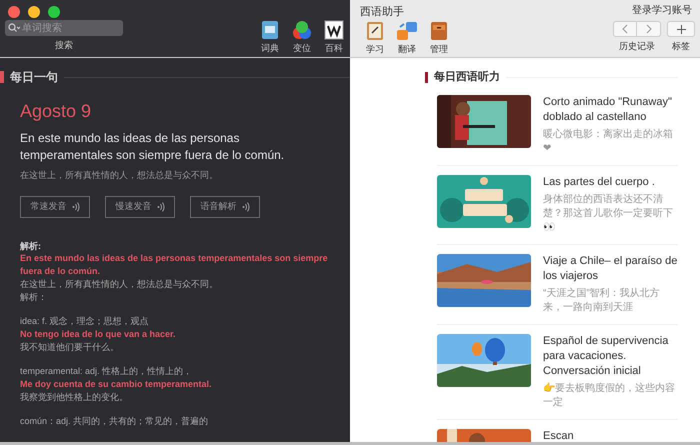  I want to click on article-title: Español de supervivencia para vacaciones. Conversación inicial, so click(606, 356).